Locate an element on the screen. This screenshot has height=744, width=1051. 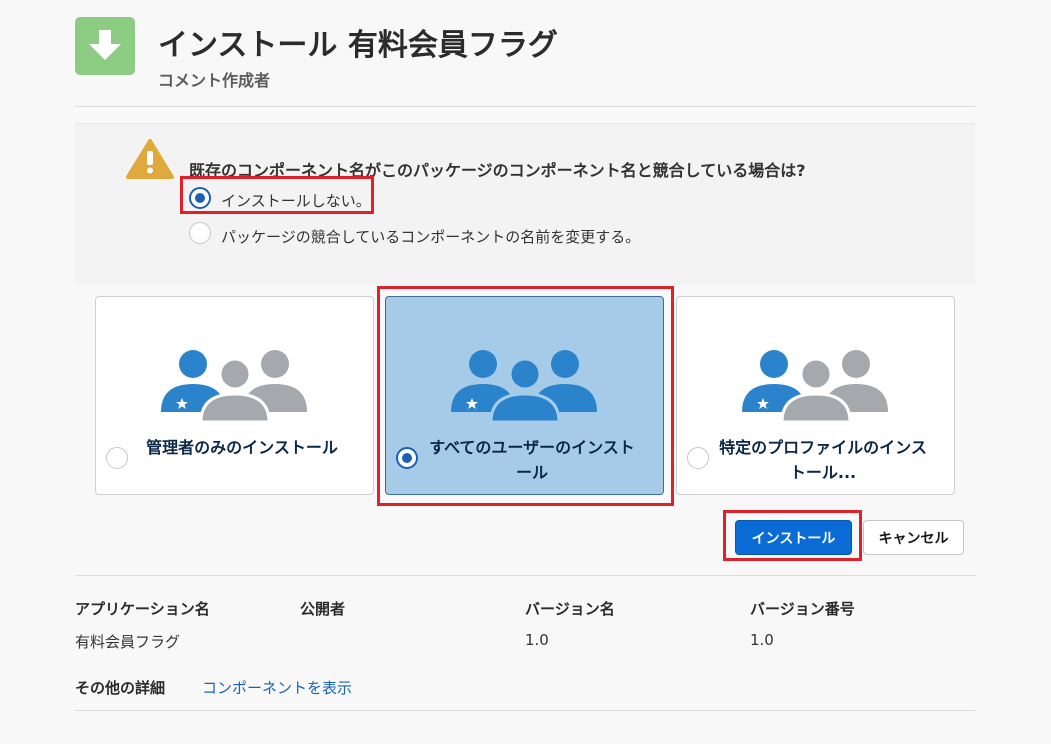
view-components-link: コンポーネントを表示 is located at coordinates (277, 687).